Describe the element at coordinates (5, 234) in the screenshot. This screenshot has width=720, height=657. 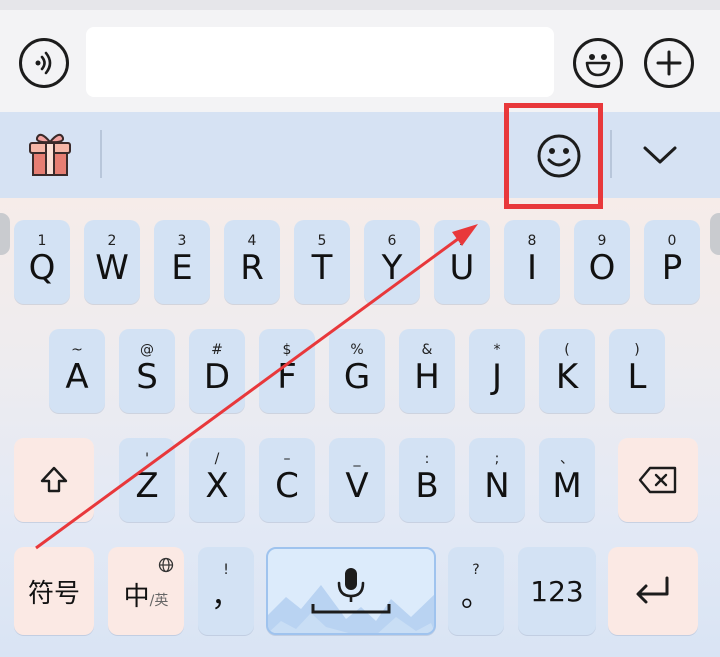
I see `scroll-handle-left` at that location.